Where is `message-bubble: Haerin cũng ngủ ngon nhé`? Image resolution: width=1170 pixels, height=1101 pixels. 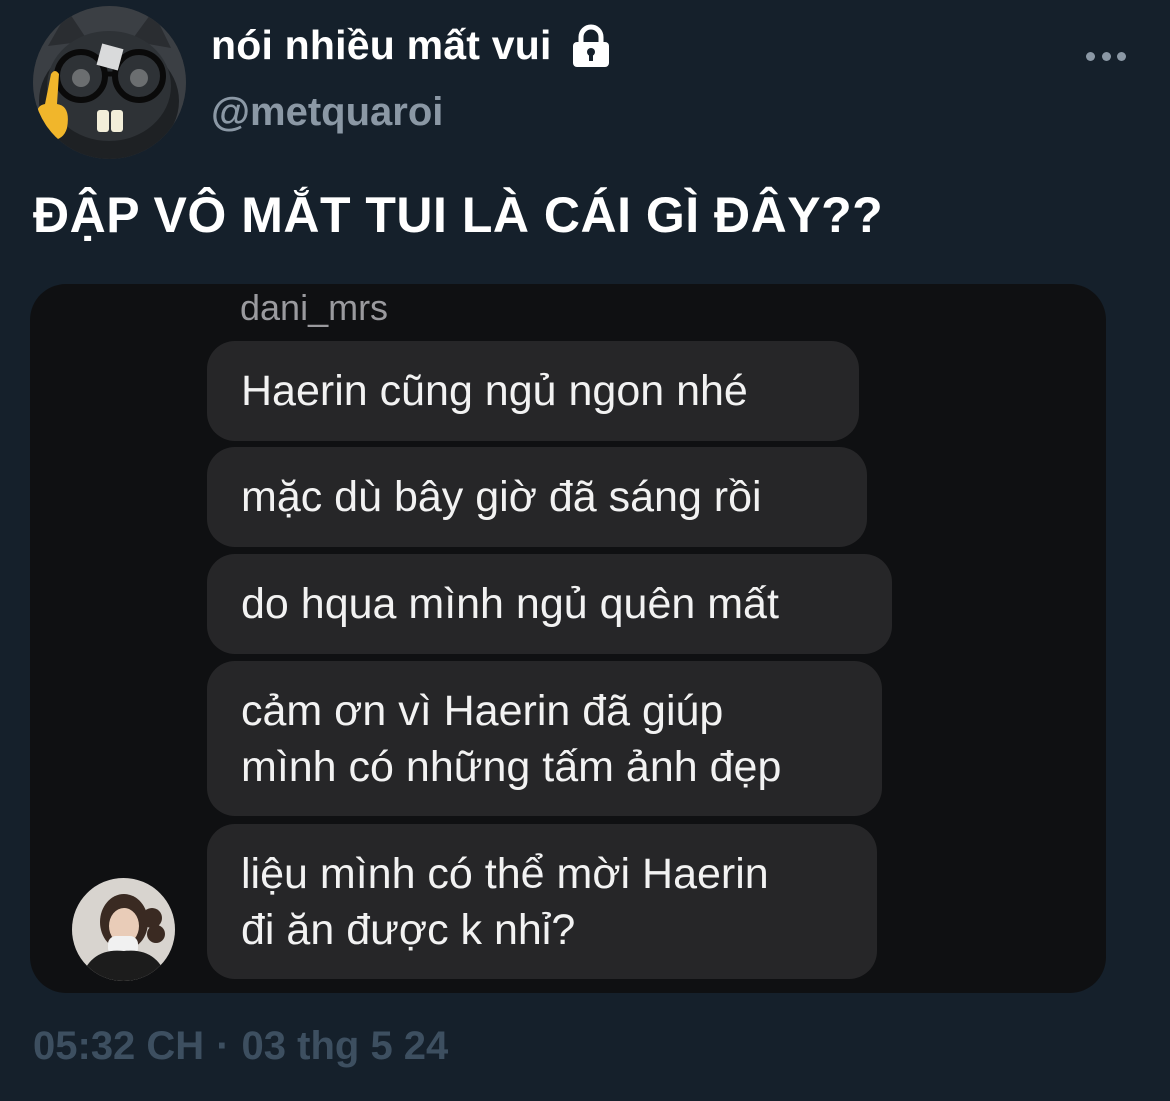
message-bubble: Haerin cũng ngủ ngon nhé is located at coordinates (533, 391).